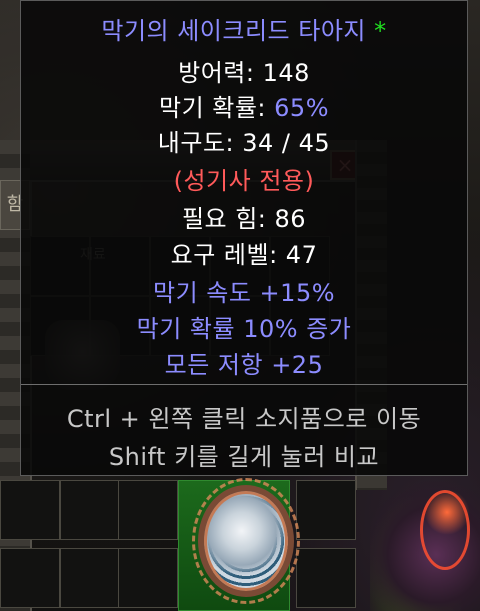 Image resolution: width=480 pixels, height=611 pixels. What do you see at coordinates (246, 541) in the screenshot?
I see `shield-item-icon` at bounding box center [246, 541].